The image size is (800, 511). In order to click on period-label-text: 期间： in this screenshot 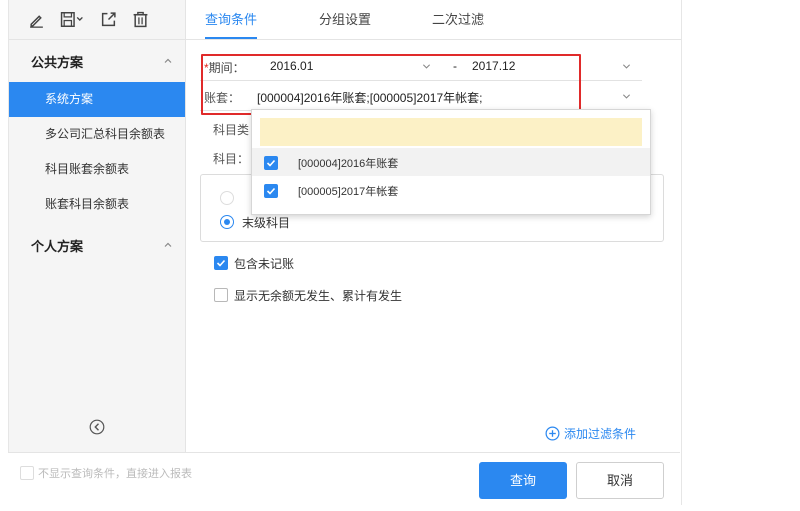, I will do `click(226, 68)`.